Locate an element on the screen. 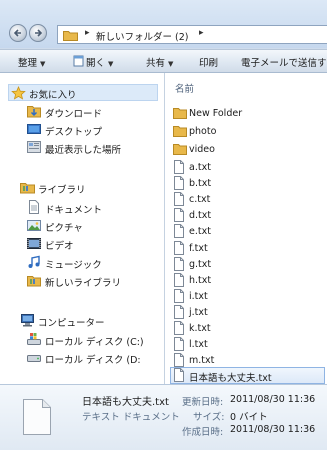  print-button: 印刷 is located at coordinates (208, 62).